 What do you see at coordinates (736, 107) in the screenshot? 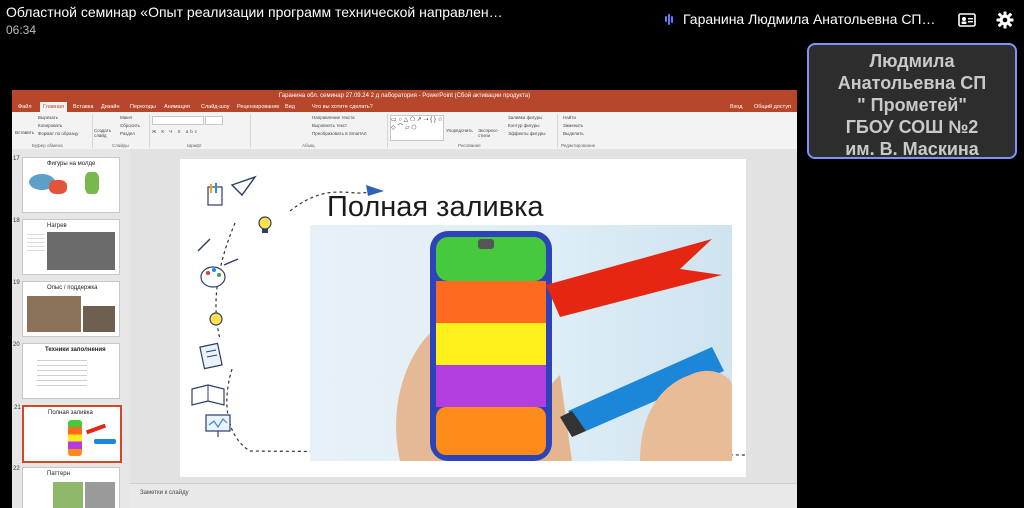
I see `sign-in-link: Вход` at bounding box center [736, 107].